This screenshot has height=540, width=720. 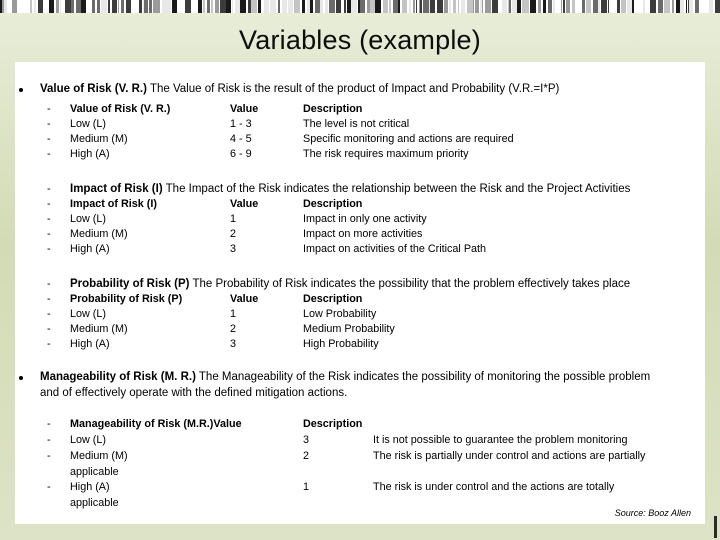 What do you see at coordinates (360, 40) in the screenshot?
I see `slide-title: Variables (example)` at bounding box center [360, 40].